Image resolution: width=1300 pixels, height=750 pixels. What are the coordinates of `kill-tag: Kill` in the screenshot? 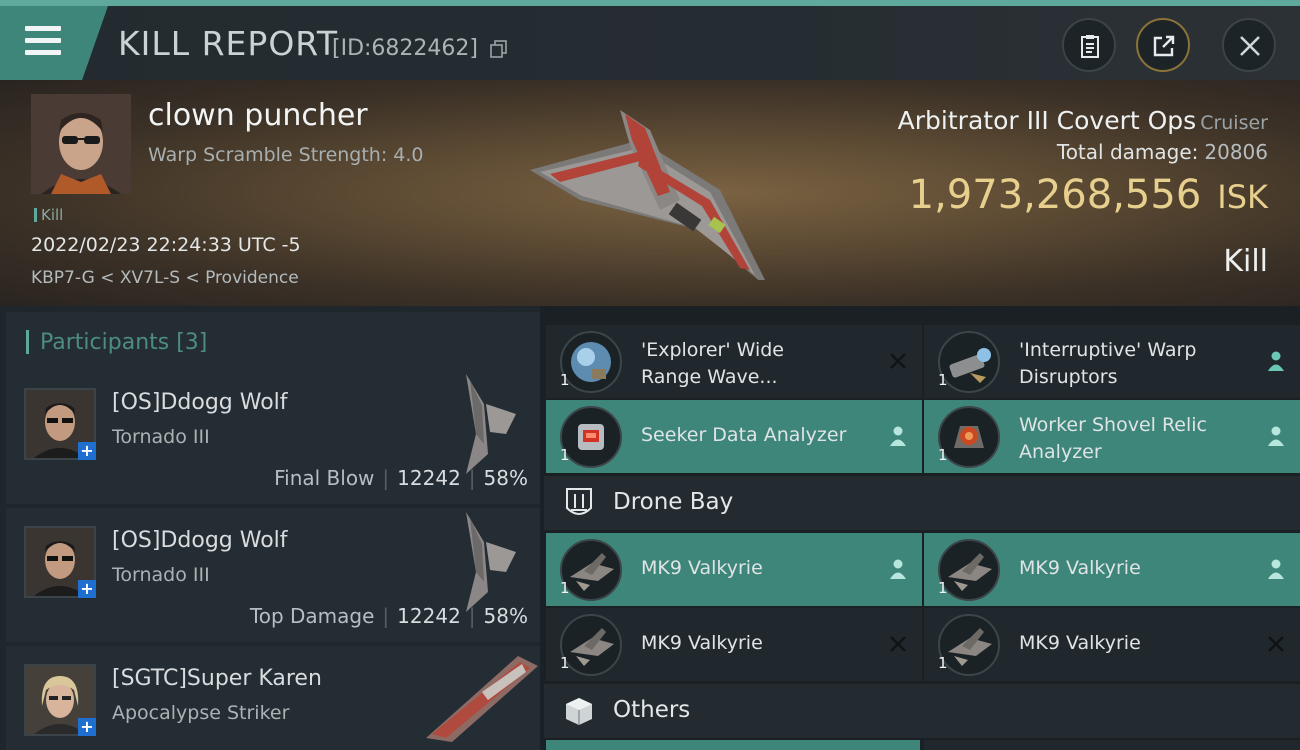 It's located at (48, 215).